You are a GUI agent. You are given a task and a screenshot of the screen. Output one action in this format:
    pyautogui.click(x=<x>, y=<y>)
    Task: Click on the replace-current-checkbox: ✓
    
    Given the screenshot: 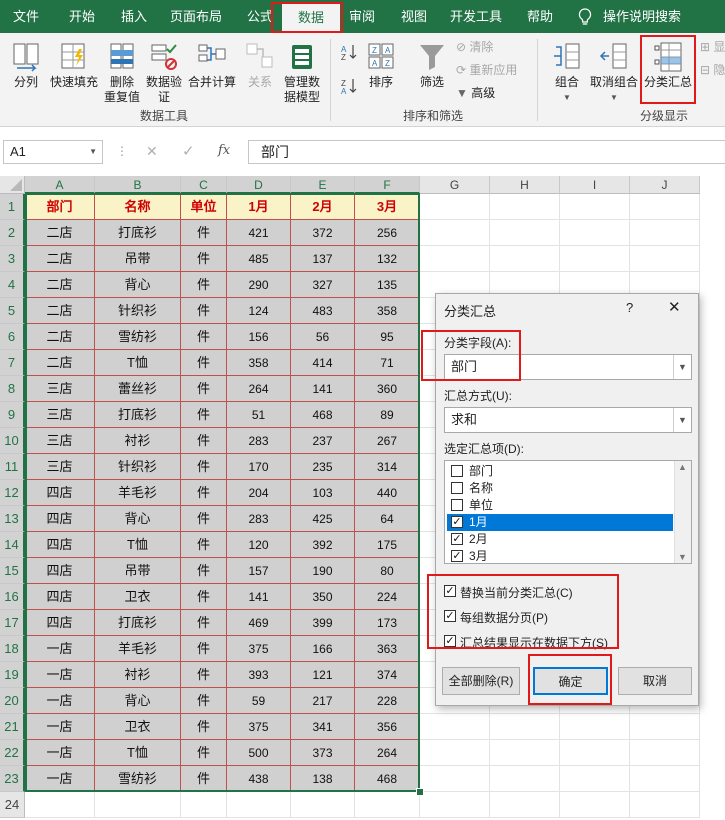 What is the action you would take?
    pyautogui.click(x=450, y=591)
    